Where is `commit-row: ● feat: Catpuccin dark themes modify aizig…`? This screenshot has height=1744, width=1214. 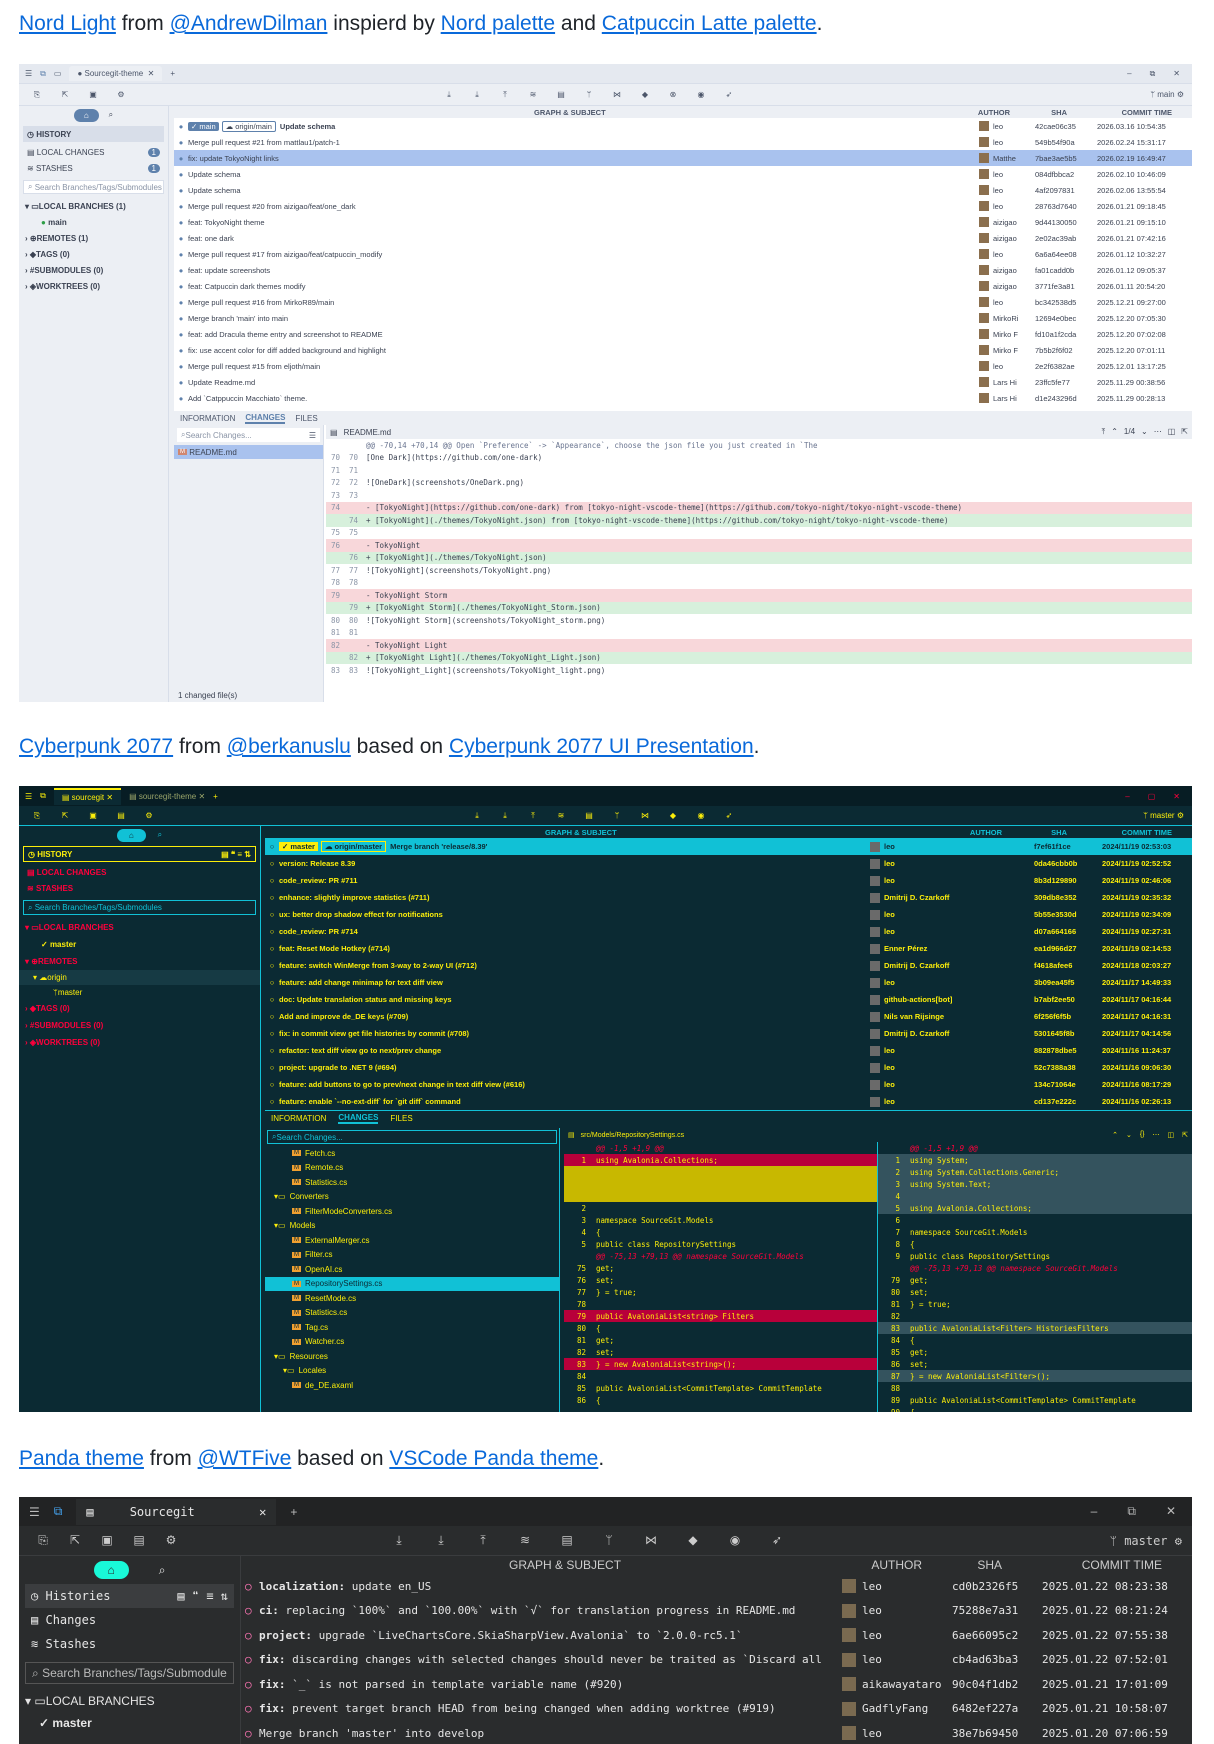 commit-row: ● feat: Catpuccin dark themes modify aizig… is located at coordinates (683, 286).